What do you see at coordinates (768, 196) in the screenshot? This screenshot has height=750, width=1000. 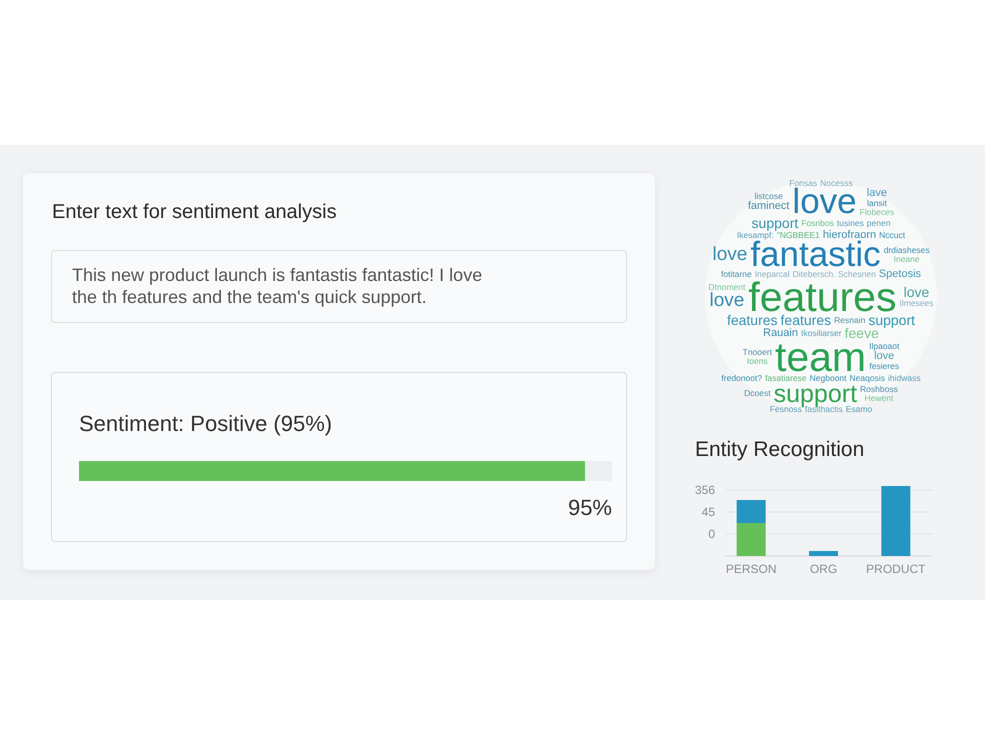 I see `cloud-word: listcose` at bounding box center [768, 196].